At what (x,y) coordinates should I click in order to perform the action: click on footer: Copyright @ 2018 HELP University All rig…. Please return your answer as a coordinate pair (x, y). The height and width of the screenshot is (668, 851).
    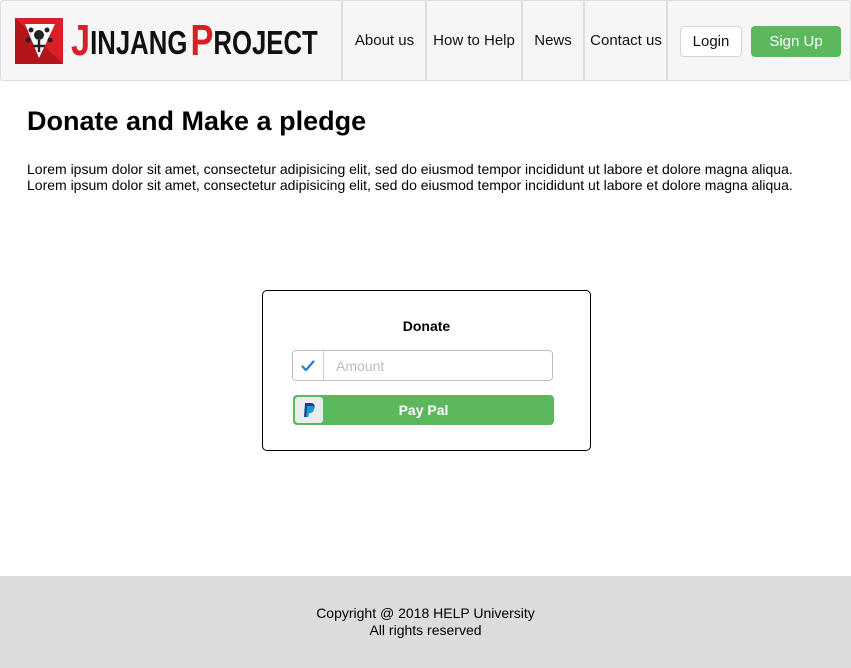
    Looking at the image, I should click on (425, 622).